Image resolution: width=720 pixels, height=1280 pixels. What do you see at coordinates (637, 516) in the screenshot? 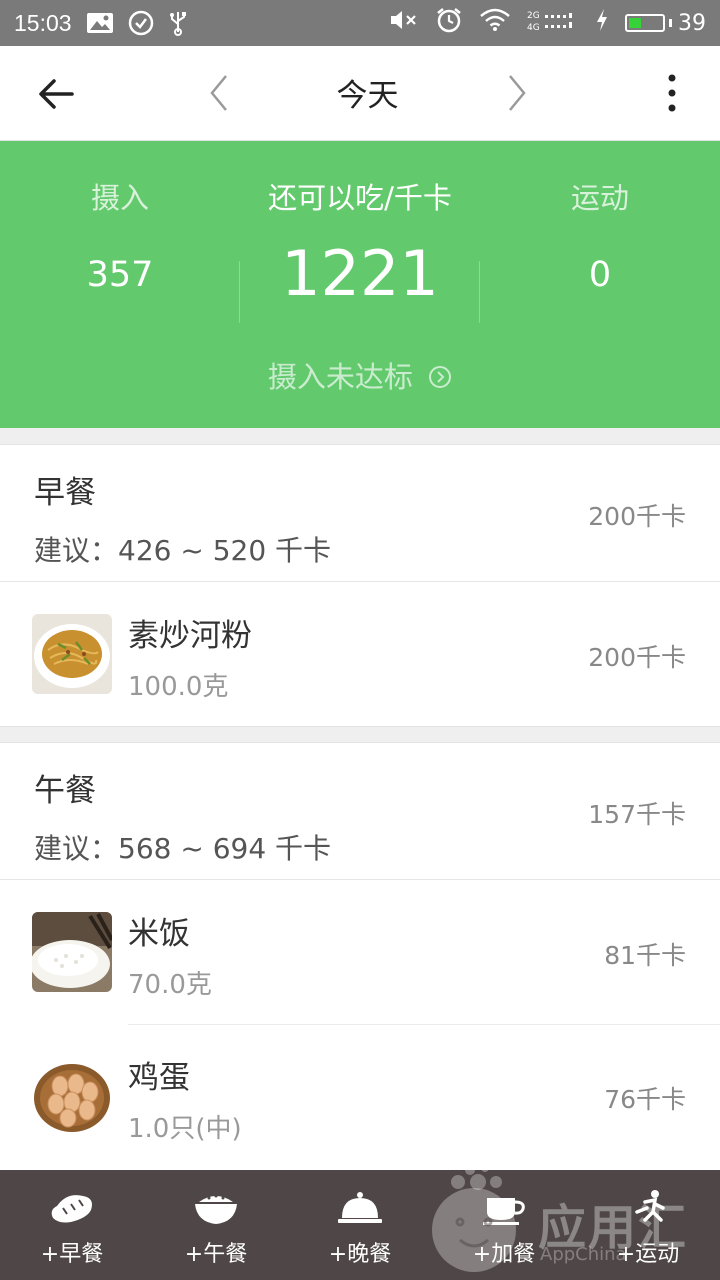
I see `meal-calories: 200千卡` at bounding box center [637, 516].